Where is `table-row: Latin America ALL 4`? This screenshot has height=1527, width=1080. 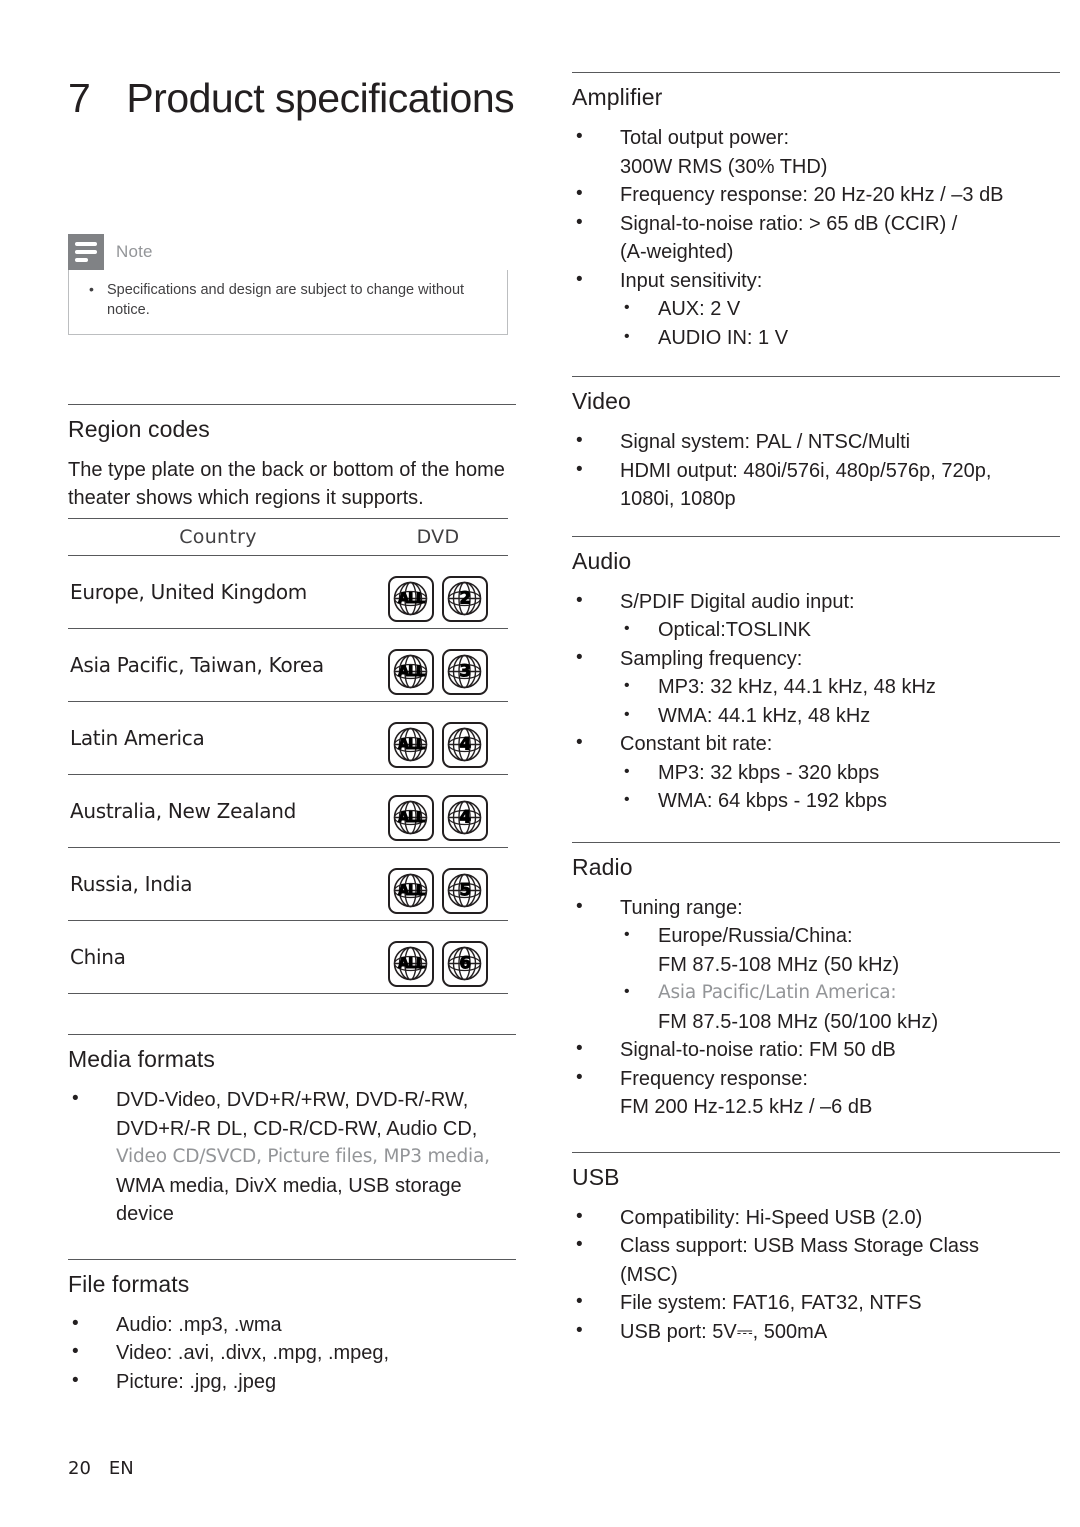 table-row: Latin America ALL 4 is located at coordinates (288, 738).